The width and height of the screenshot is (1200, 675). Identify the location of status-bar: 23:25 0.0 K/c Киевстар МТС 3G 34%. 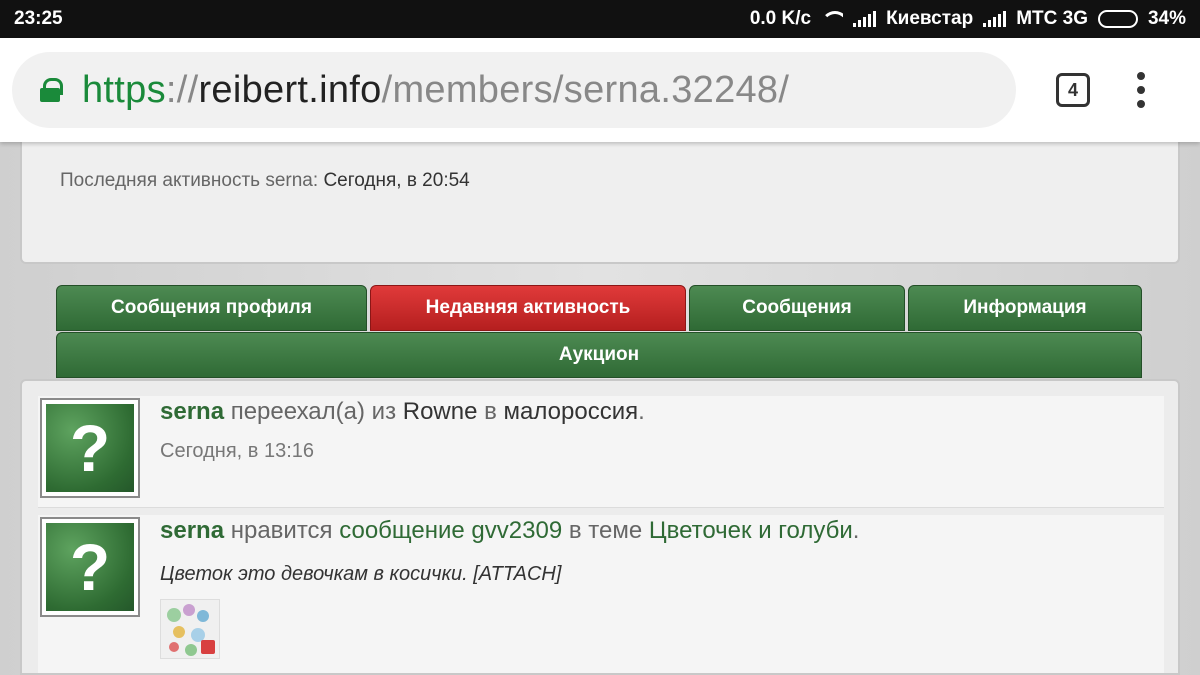
(600, 19).